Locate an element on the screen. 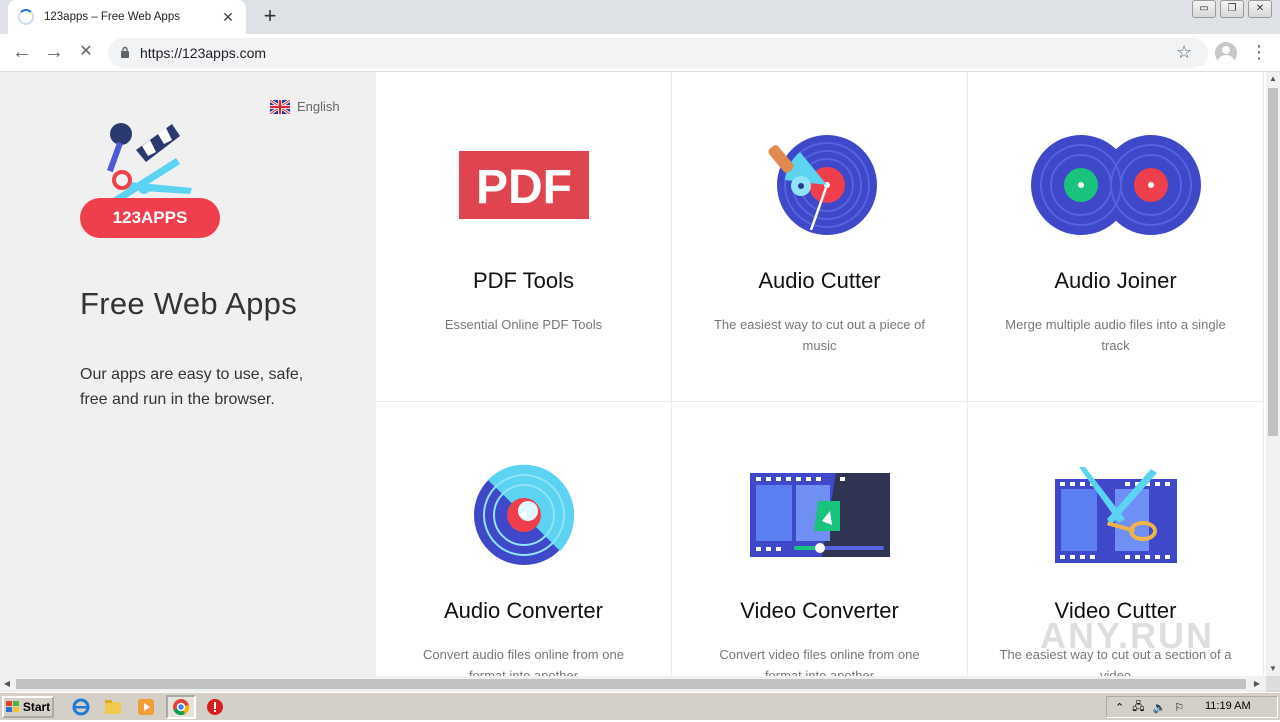 This screenshot has width=1280, height=722. browser-tabstrip: 123apps – Free Web Apps ✕ + ▭ ❐ ✕ is located at coordinates (640, 17).